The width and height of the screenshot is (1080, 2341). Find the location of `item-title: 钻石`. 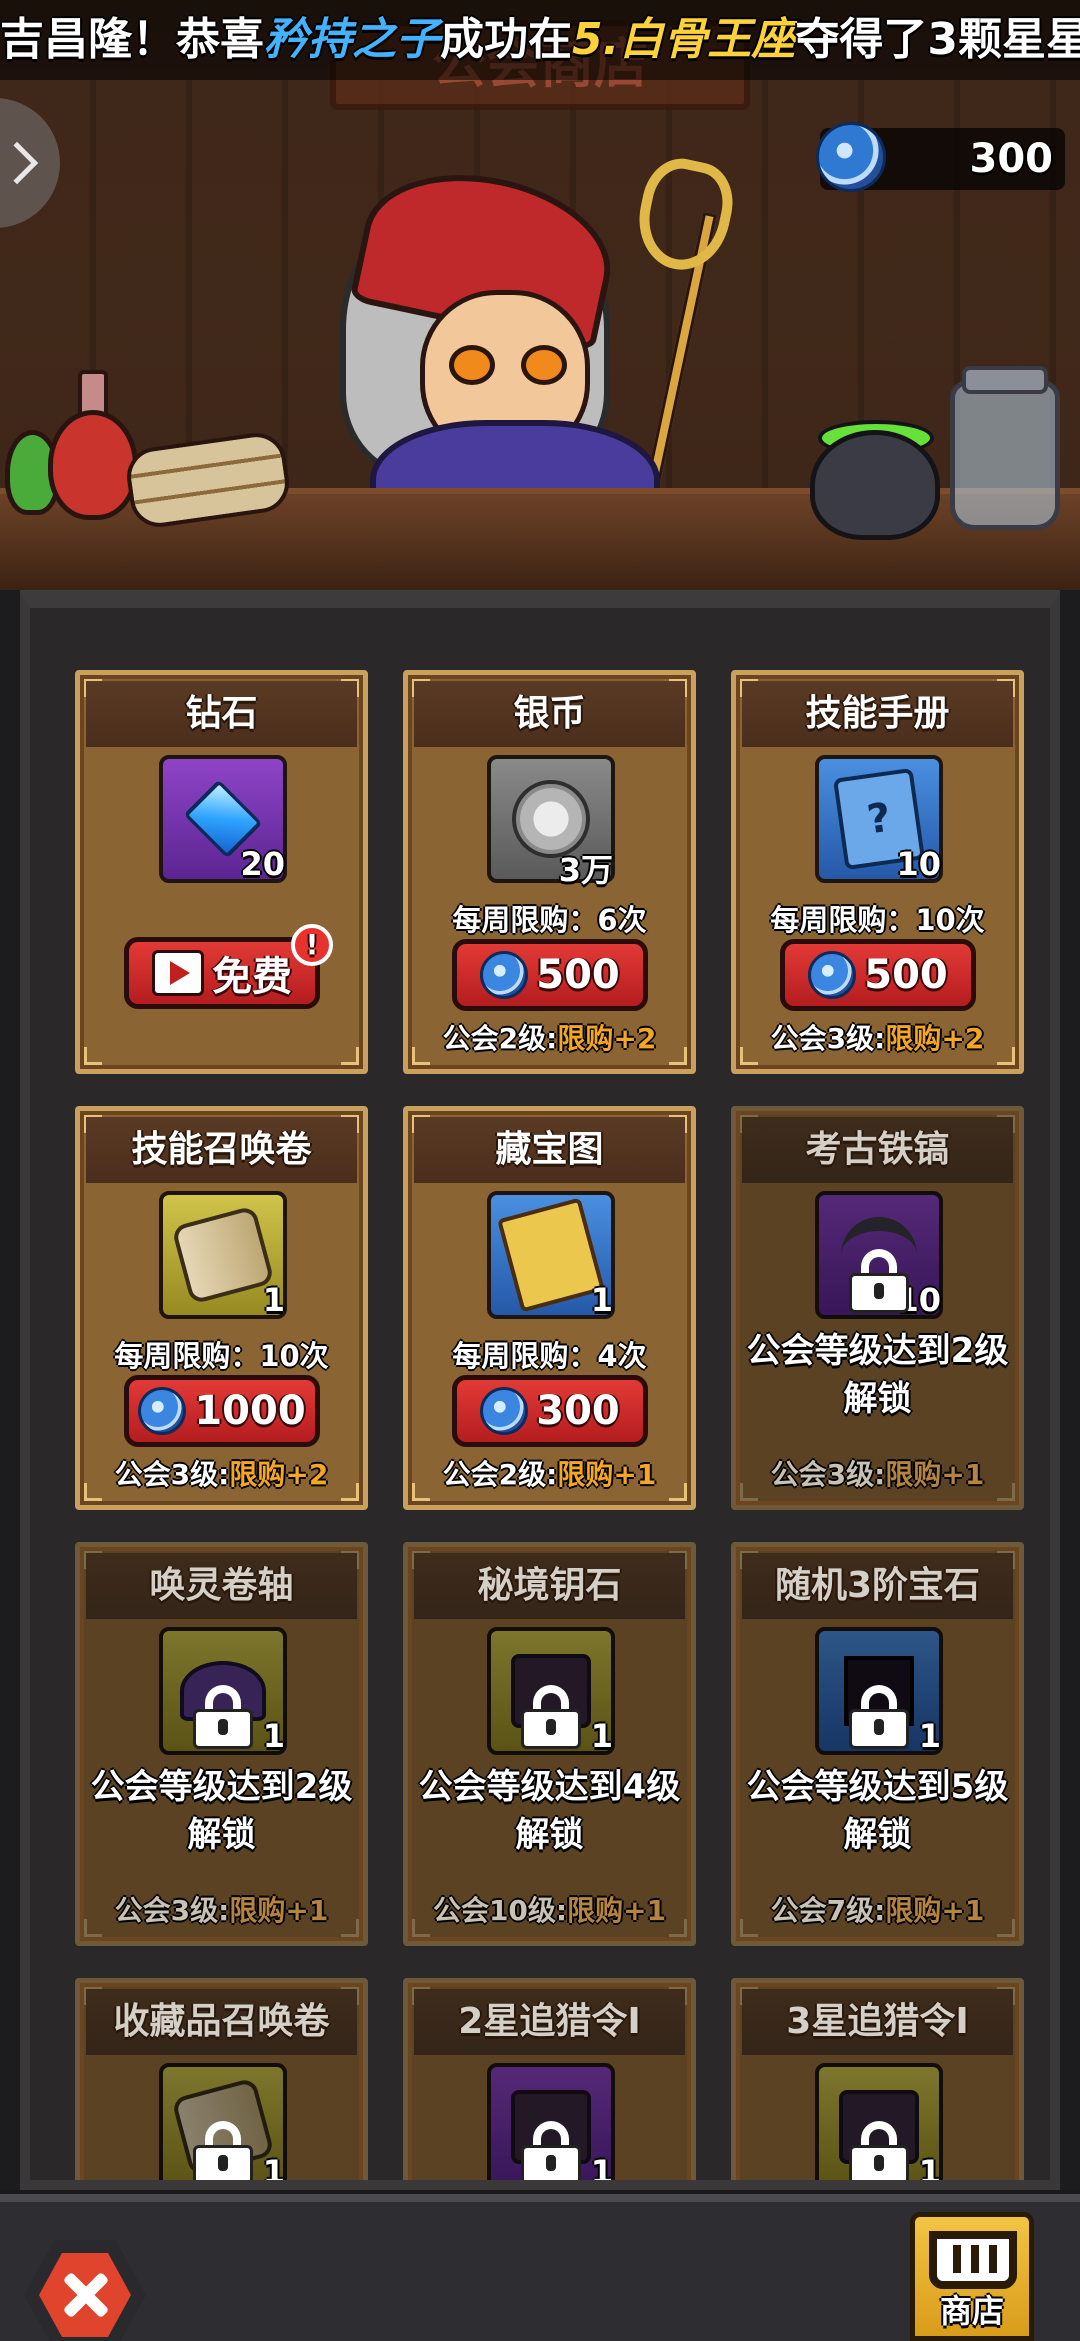

item-title: 钻石 is located at coordinates (221, 714).